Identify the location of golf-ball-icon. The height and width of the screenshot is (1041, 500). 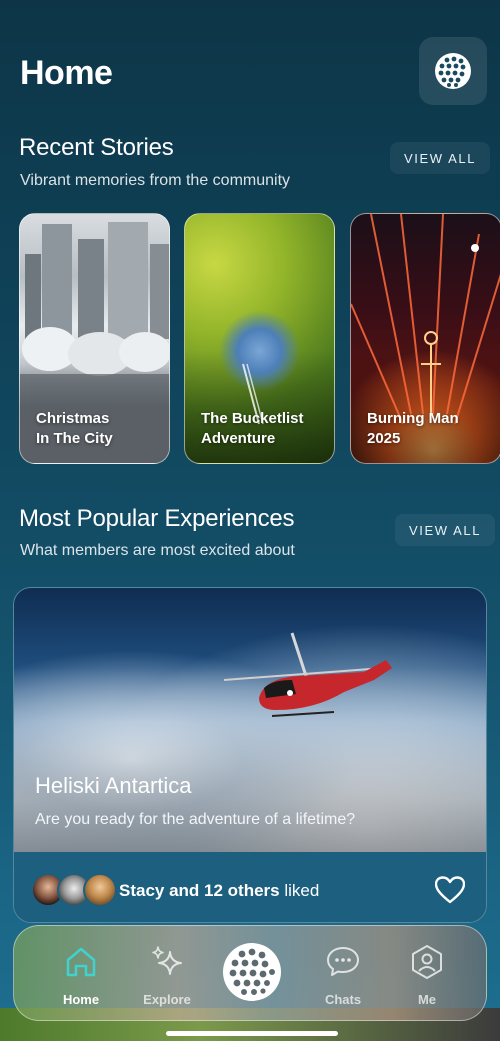
(453, 71).